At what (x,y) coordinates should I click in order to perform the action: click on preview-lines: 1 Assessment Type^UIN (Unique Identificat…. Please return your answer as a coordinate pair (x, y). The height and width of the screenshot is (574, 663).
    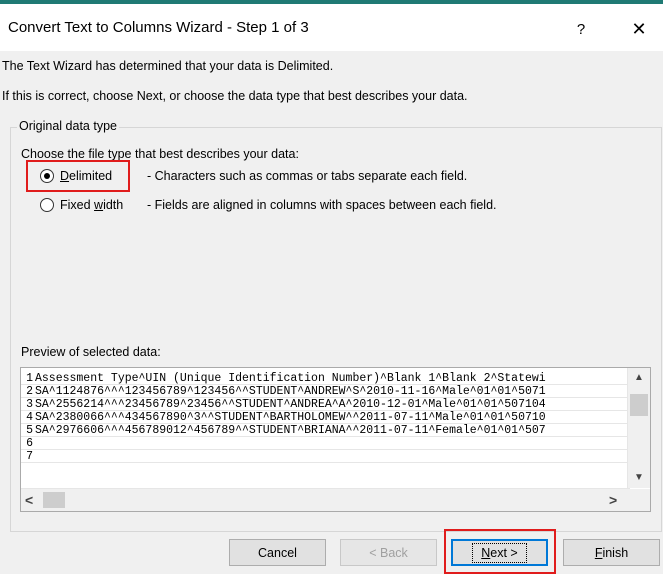
    Looking at the image, I should click on (324, 417).